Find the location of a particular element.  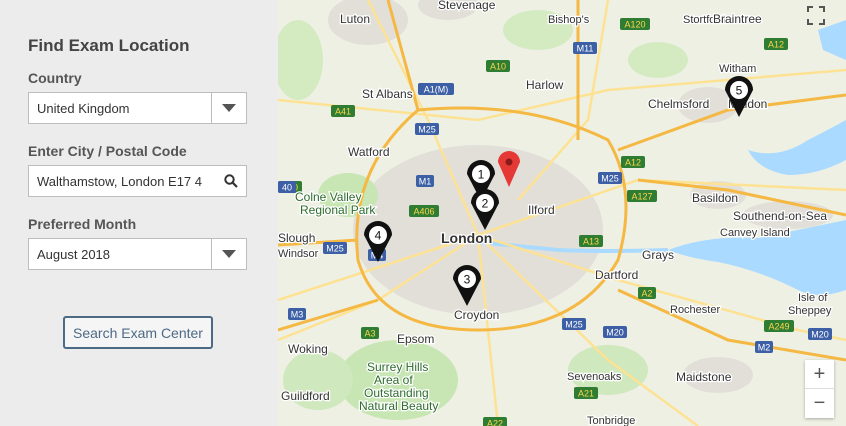

svg-text: A120 is located at coordinates (634, 25).